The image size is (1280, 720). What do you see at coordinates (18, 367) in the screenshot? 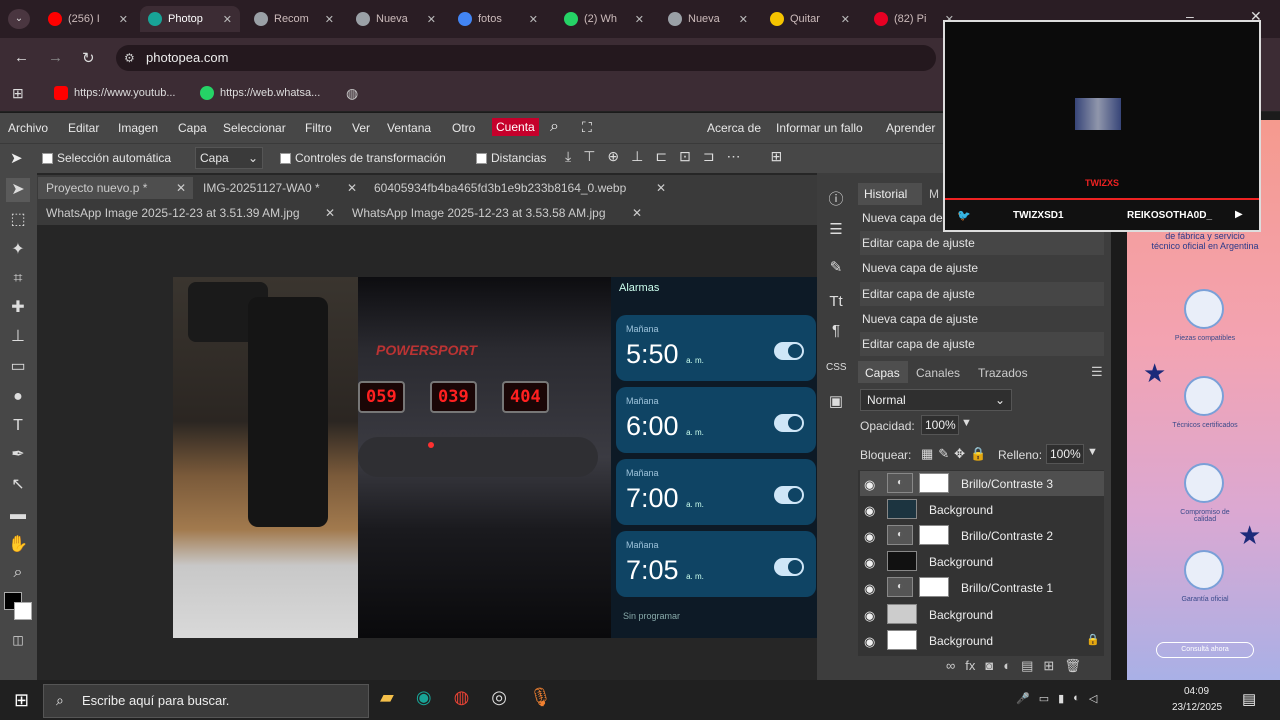
I see `gradient-tool-icon: ▭` at bounding box center [18, 367].